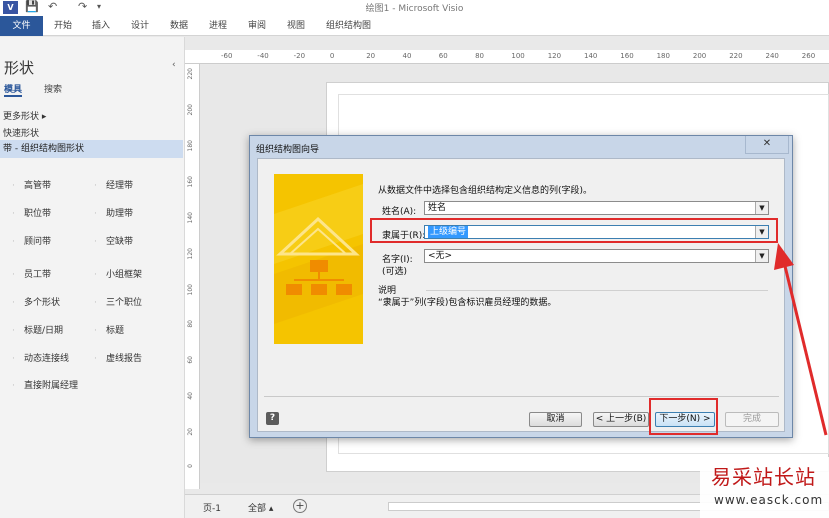 The width and height of the screenshot is (829, 518). I want to click on quick-shapes-item: 快速形状, so click(21, 132).